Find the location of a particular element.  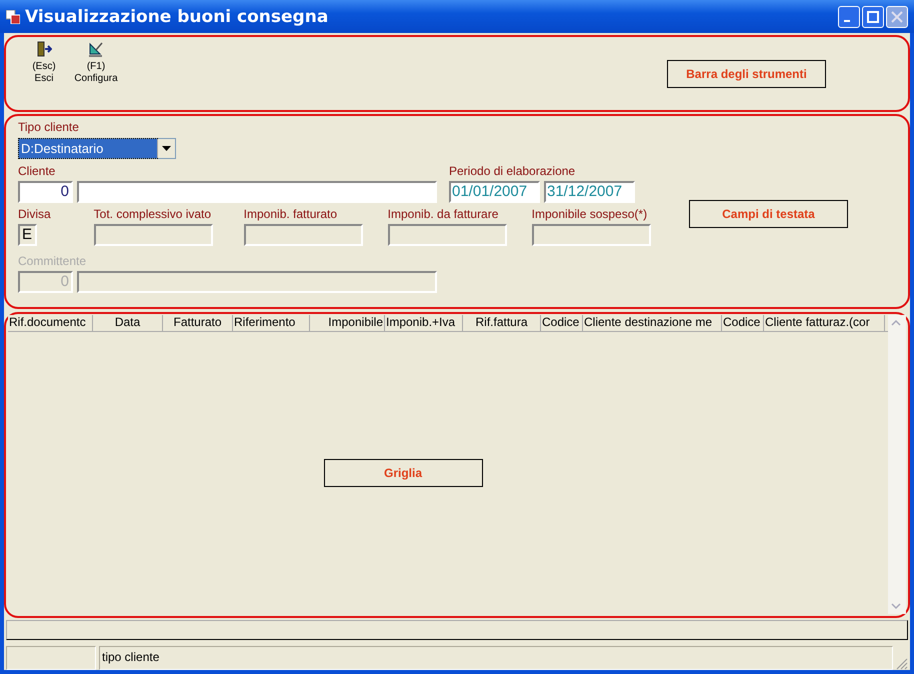

toolbar-button: (F1) Configura is located at coordinates (96, 63).